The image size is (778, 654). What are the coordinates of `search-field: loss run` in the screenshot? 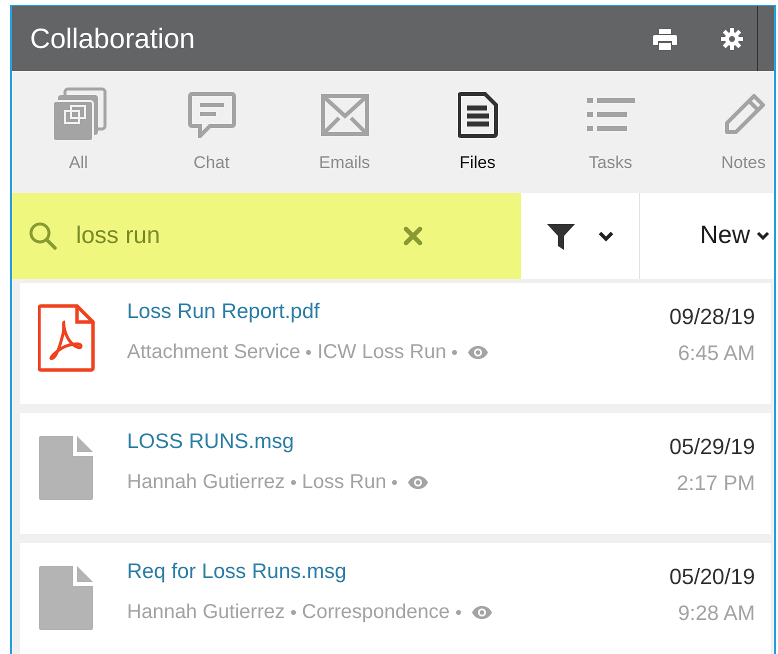 It's located at (266, 236).